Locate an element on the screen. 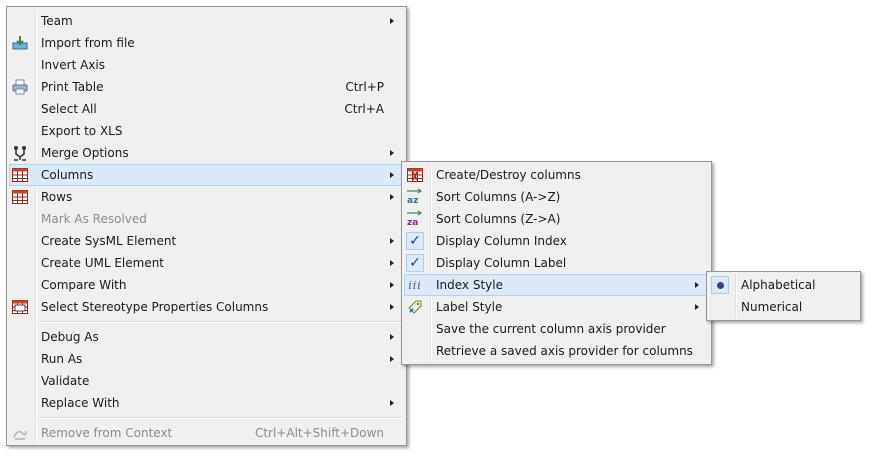 The width and height of the screenshot is (877, 459). merge-icon is located at coordinates (20, 153).